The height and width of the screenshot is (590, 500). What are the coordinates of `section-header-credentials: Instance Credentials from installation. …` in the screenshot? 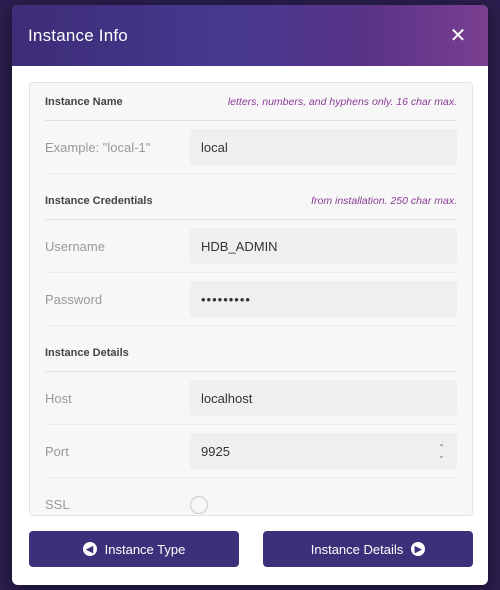 It's located at (251, 201).